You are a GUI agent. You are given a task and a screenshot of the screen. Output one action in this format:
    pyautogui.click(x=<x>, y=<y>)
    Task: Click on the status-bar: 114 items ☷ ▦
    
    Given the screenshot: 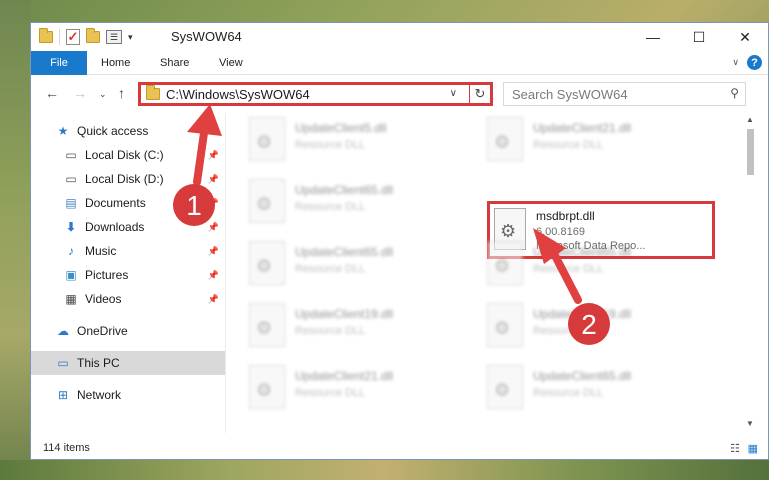 What is the action you would take?
    pyautogui.click(x=399, y=448)
    